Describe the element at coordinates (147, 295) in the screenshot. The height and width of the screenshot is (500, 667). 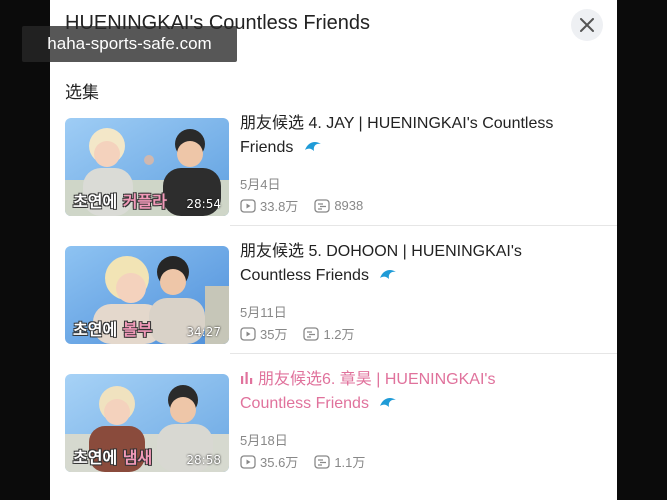
I see `video-thumbnail: 초연에 볼부 34:27` at that location.